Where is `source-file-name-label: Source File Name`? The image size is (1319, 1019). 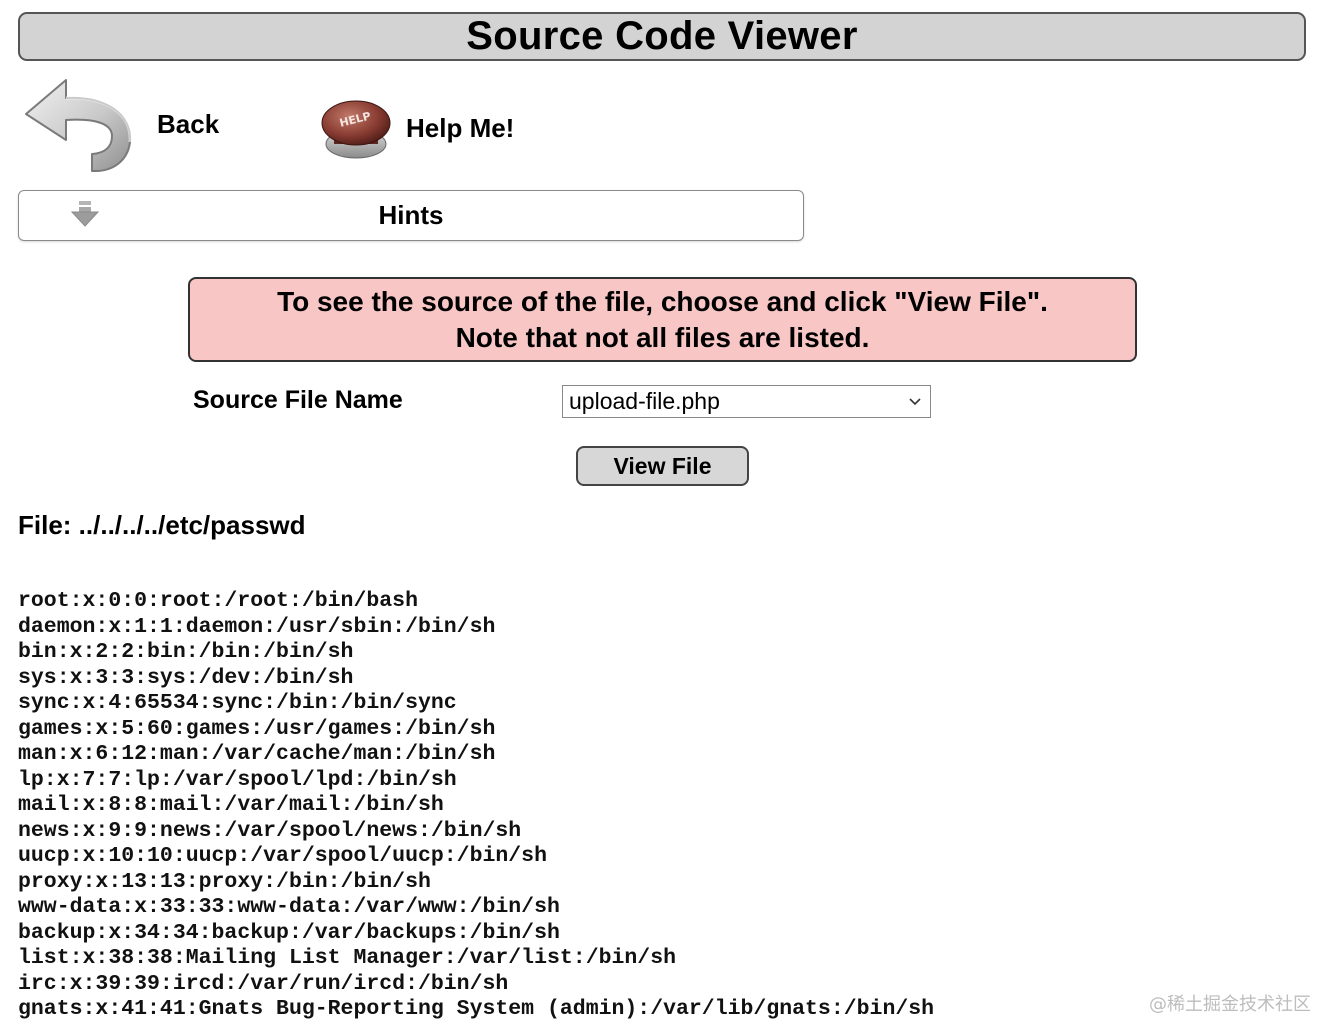
source-file-name-label: Source File Name is located at coordinates (298, 400).